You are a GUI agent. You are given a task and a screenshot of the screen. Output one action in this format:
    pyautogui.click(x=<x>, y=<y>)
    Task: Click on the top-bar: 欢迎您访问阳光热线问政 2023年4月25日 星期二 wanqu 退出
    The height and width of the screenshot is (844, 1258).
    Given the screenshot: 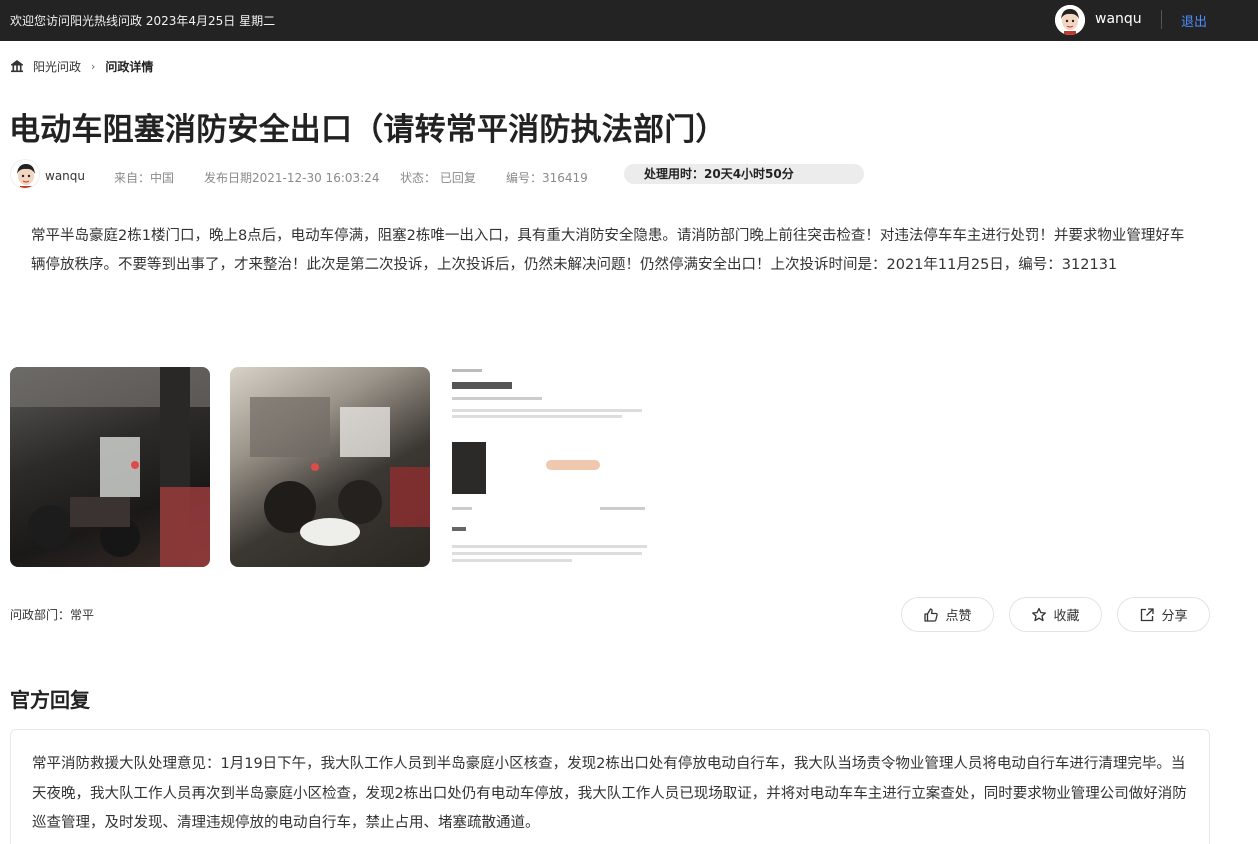 What is the action you would take?
    pyautogui.click(x=629, y=20)
    